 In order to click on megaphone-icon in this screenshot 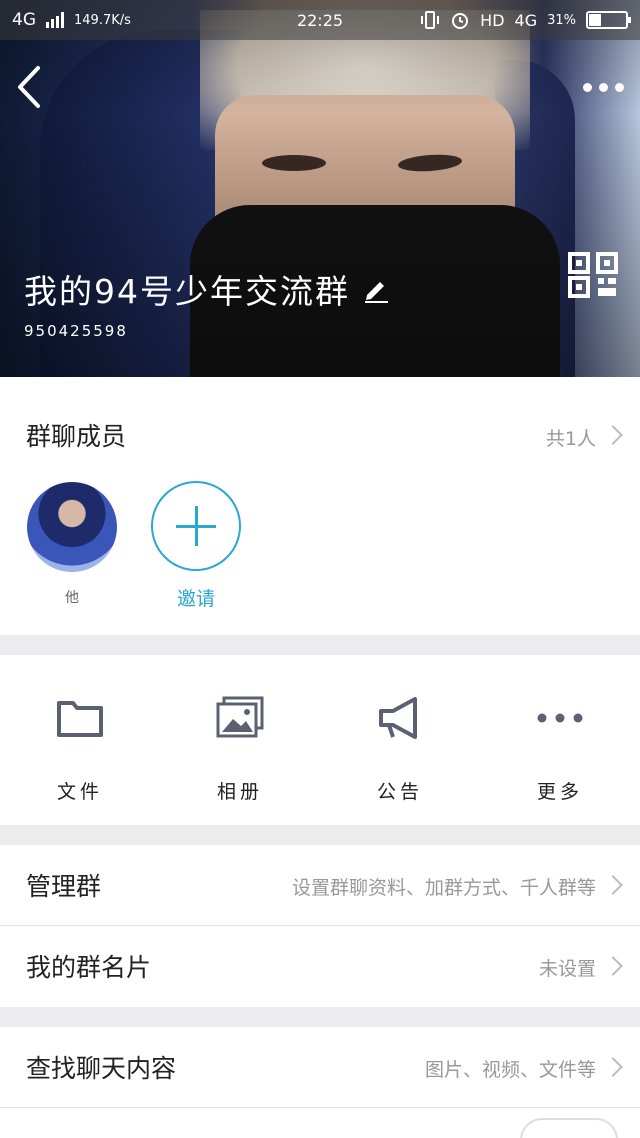, I will do `click(398, 718)`.